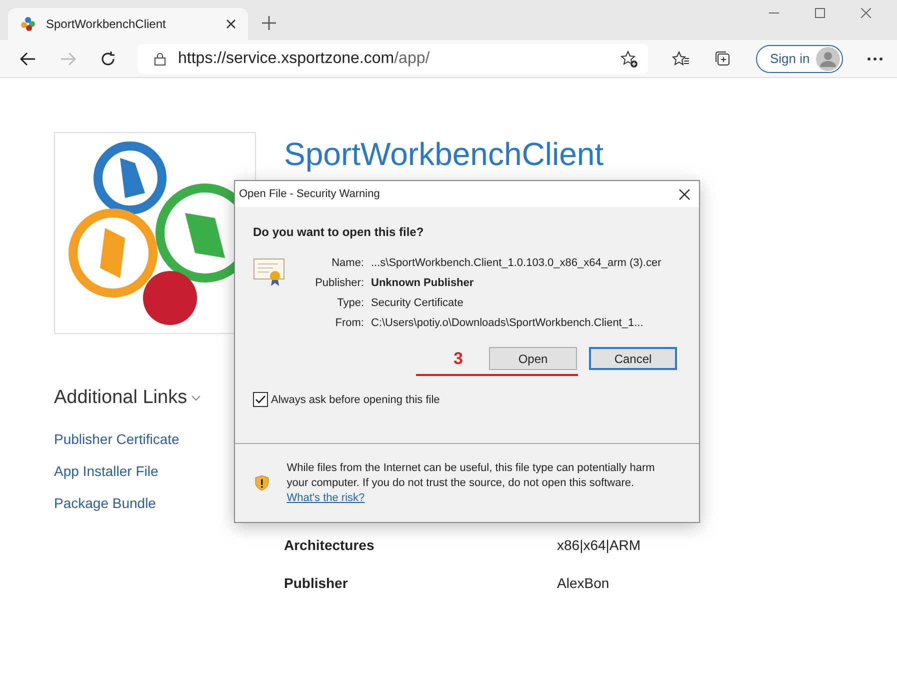  Describe the element at coordinates (423, 283) in the screenshot. I see `field-value: Unknown Publisher` at that location.